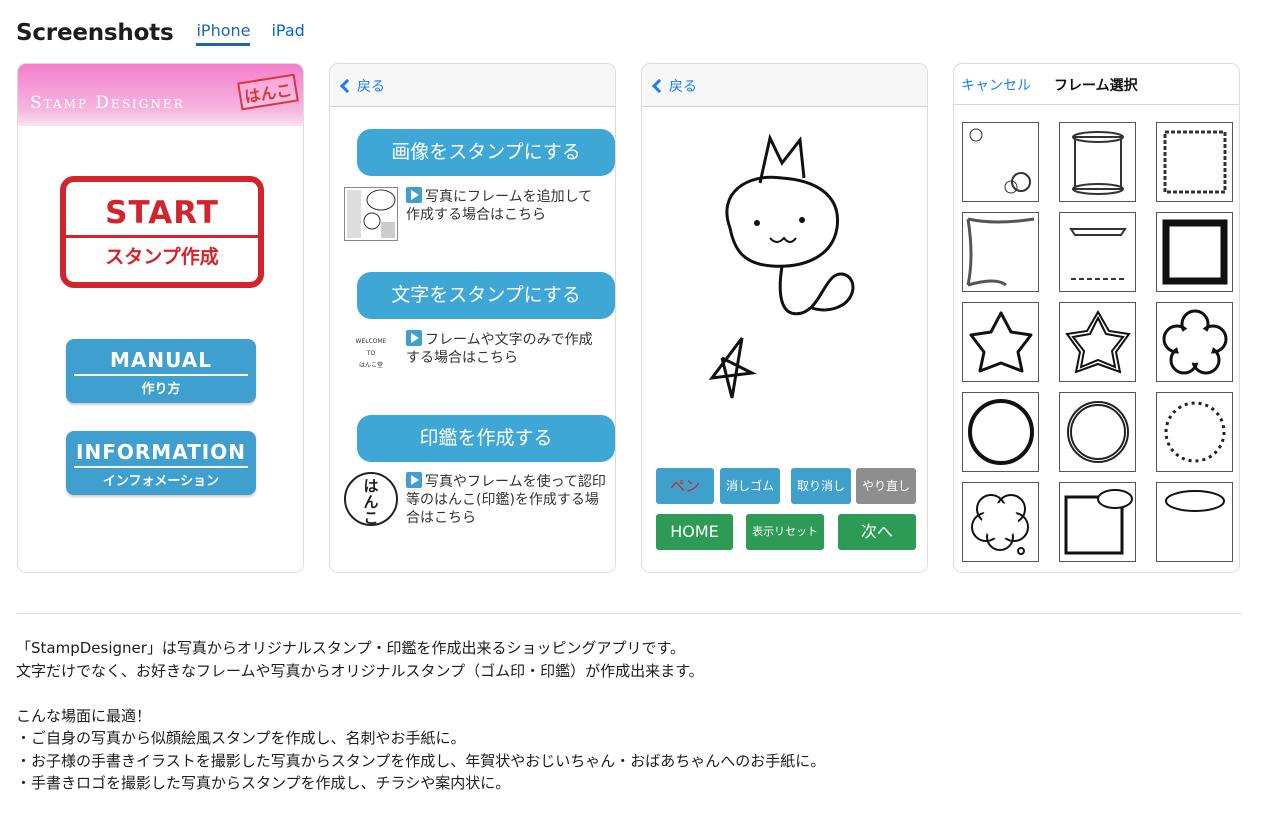 The height and width of the screenshot is (814, 1261). I want to click on screenshot-4: キャンセル フレーム選択, so click(1096, 318).